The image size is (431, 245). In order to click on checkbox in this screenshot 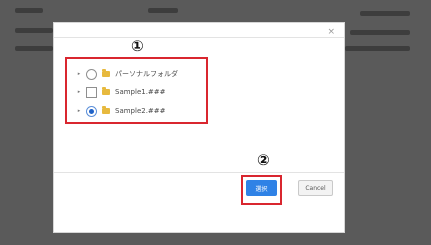, I will do `click(91, 92)`.